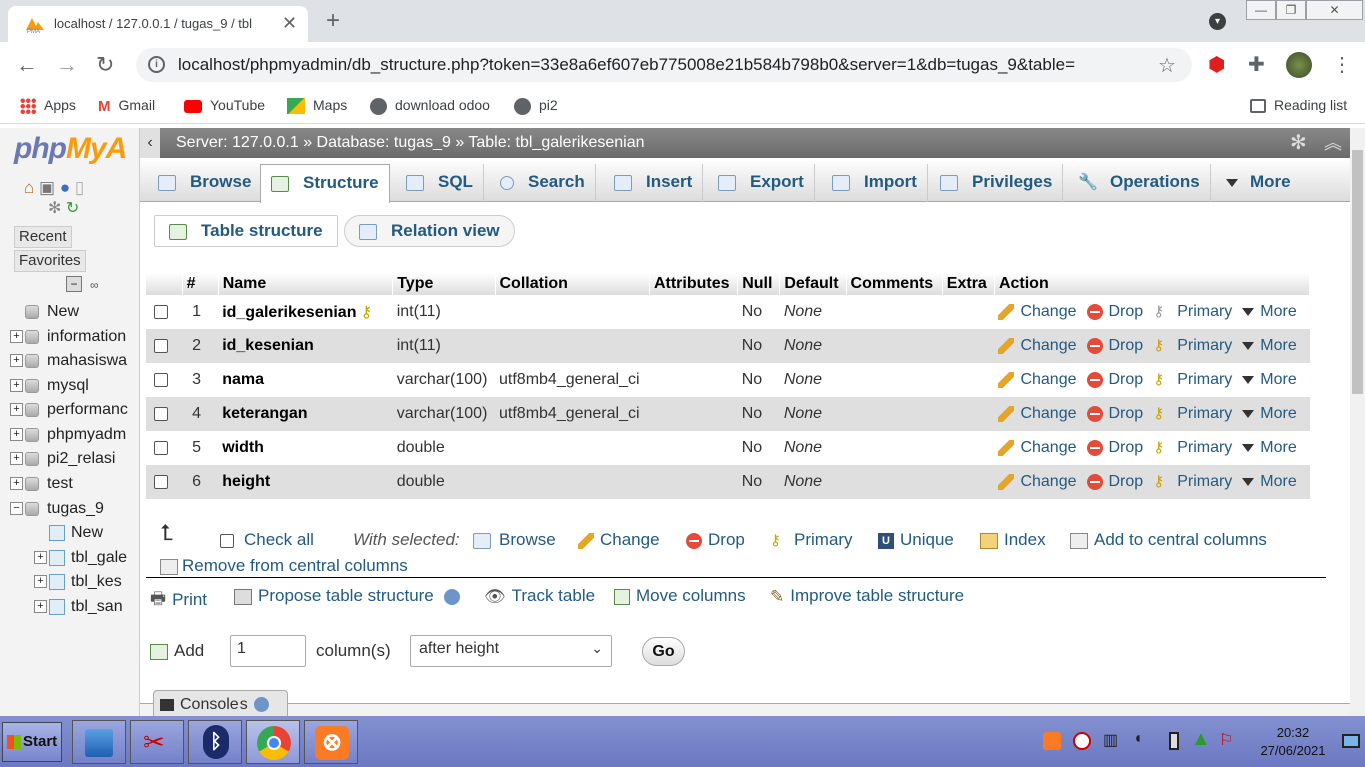 The image size is (1365, 767). I want to click on go-button: Go, so click(663, 651).